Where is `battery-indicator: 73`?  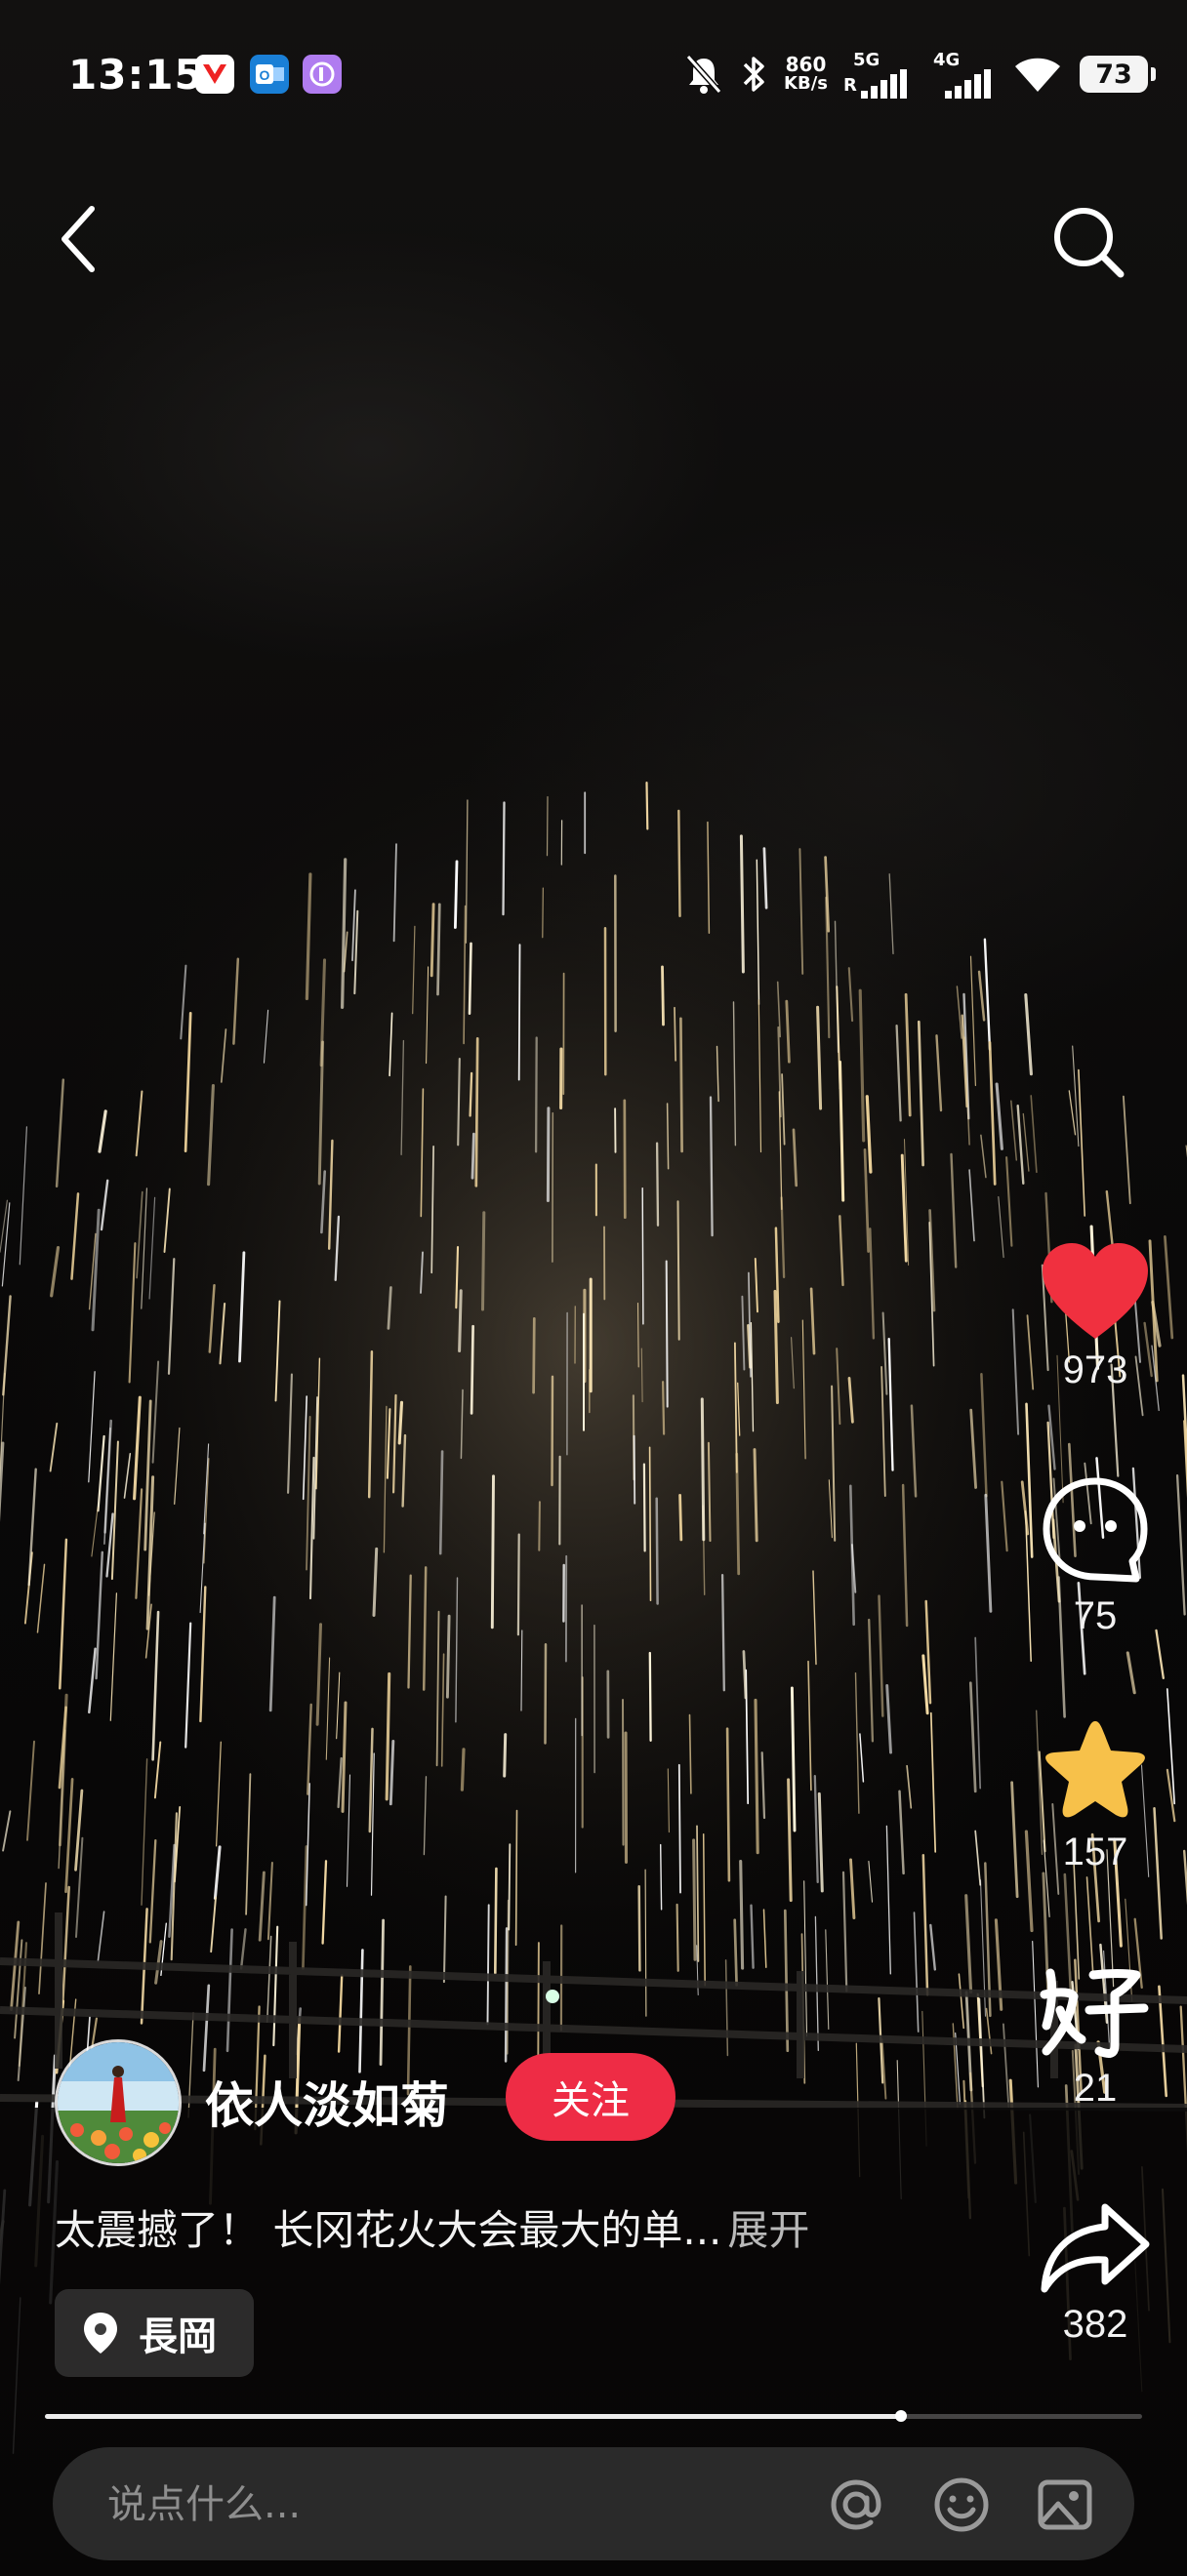 battery-indicator: 73 is located at coordinates (1118, 74).